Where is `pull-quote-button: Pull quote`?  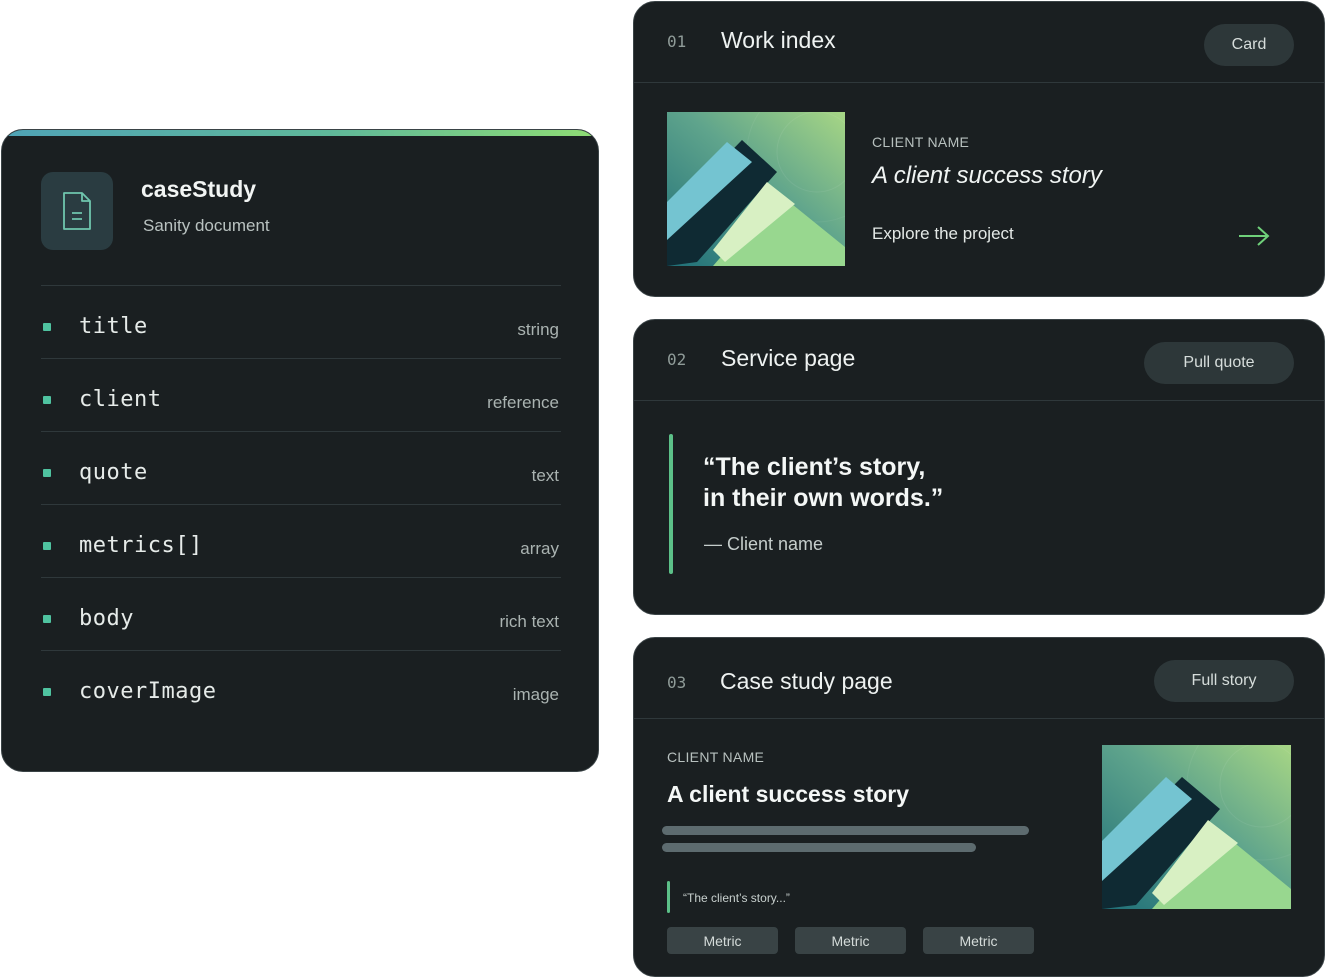 pull-quote-button: Pull quote is located at coordinates (1219, 363).